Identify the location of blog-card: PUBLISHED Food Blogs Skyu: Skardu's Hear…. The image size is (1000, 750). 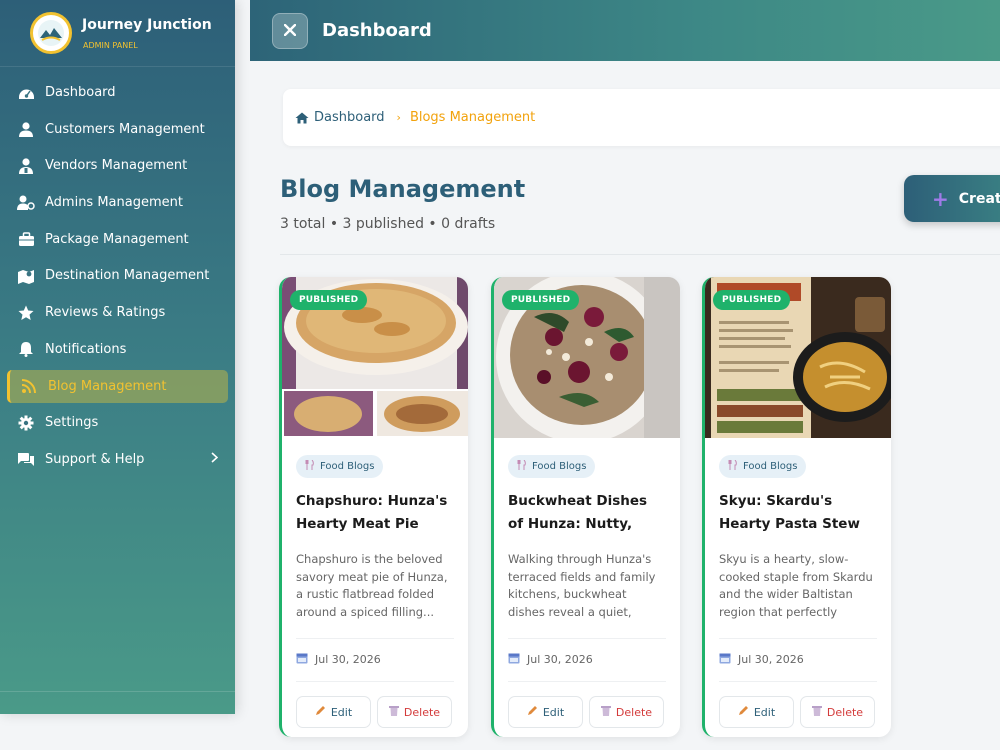
(796, 507).